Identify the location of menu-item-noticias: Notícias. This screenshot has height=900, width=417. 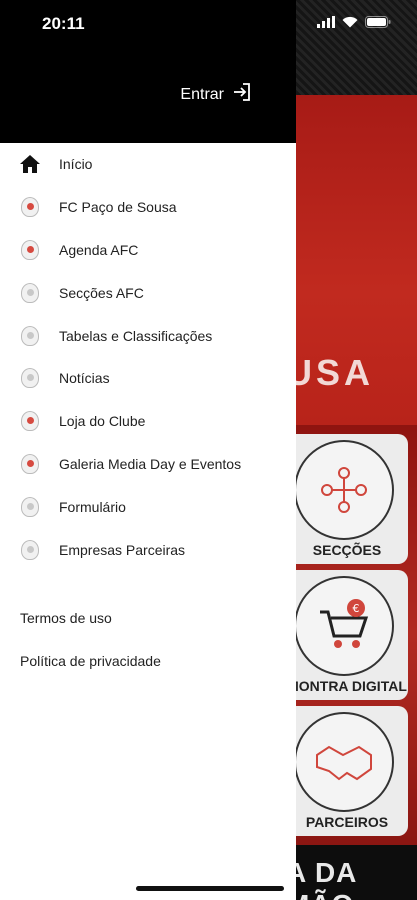
(148, 378).